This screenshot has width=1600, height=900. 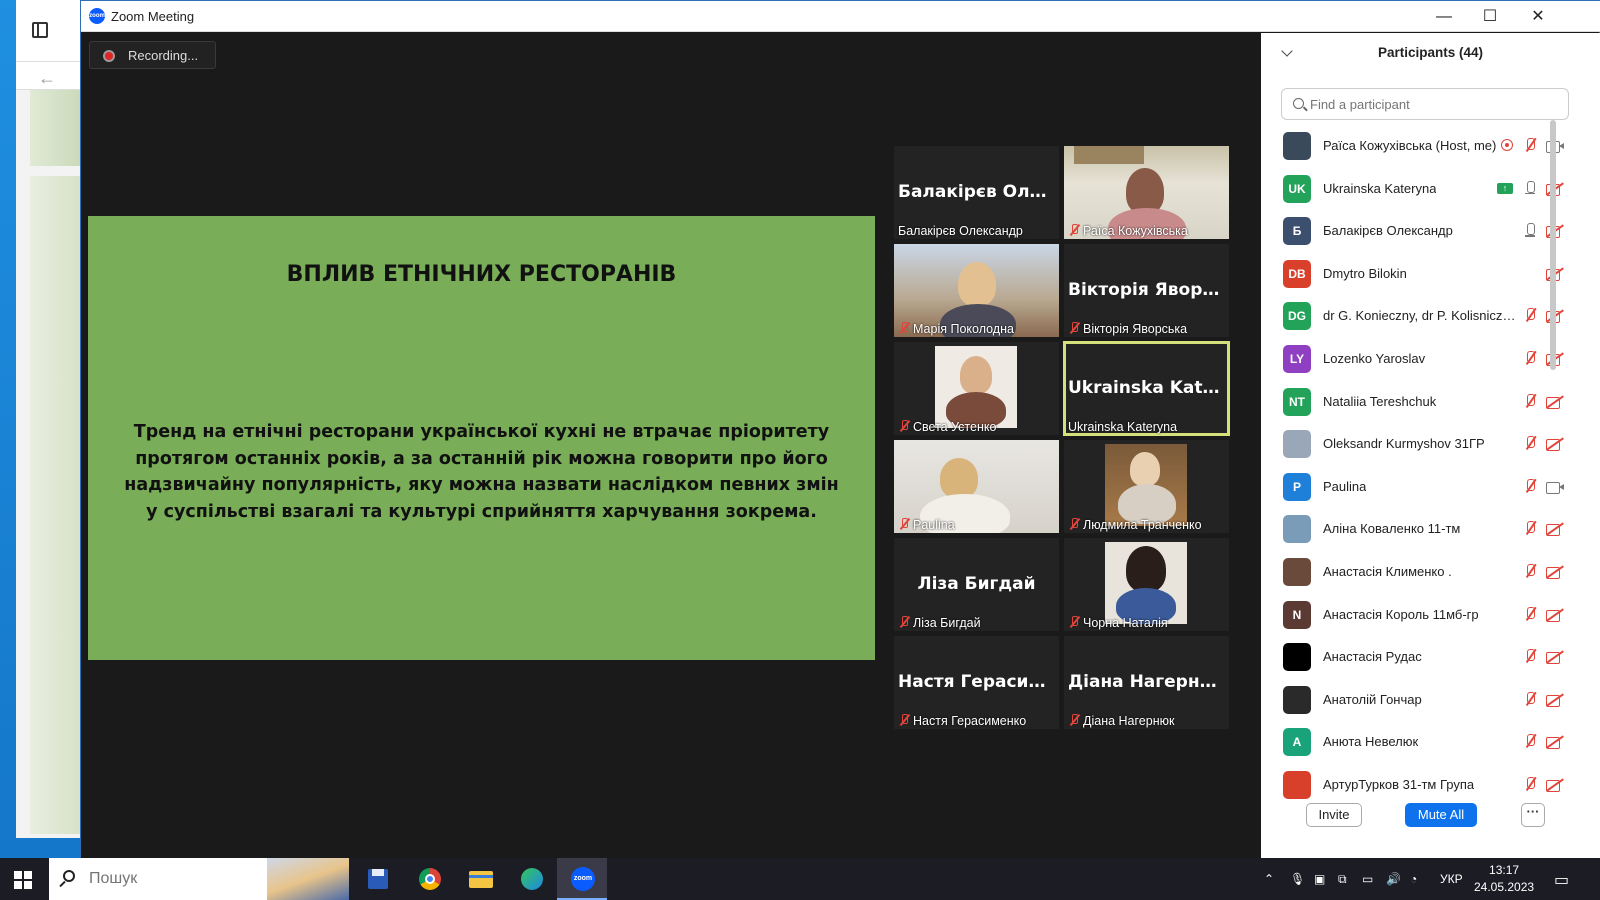 I want to click on battery-icon: ▭, so click(x=1367, y=879).